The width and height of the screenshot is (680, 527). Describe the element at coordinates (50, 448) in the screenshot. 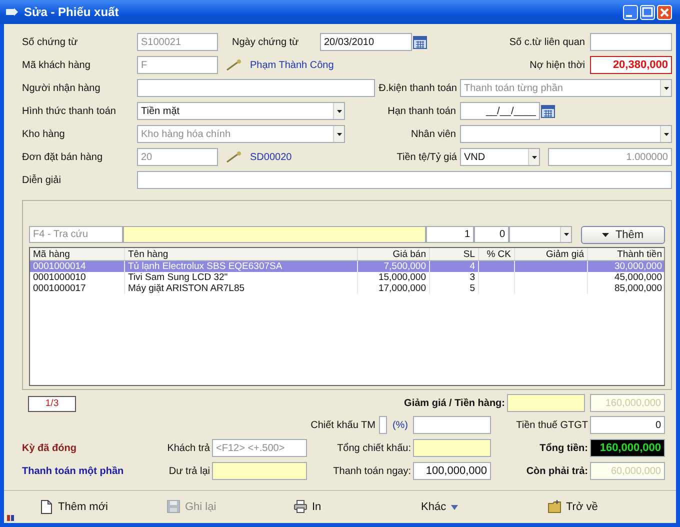

I see `status-label: Kỳ đã đóng` at that location.